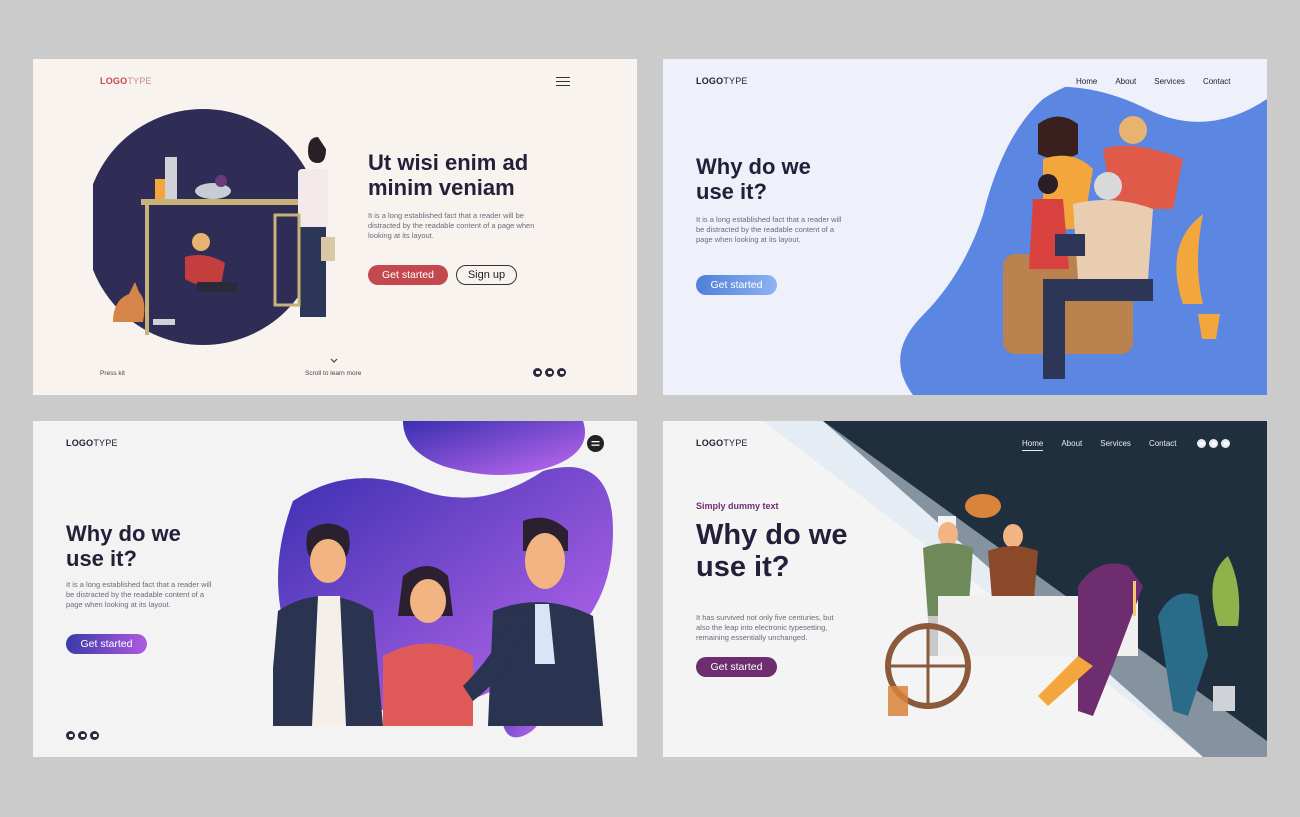 The image size is (1300, 817). Describe the element at coordinates (334, 361) in the screenshot. I see `chevron-down-icon` at that location.